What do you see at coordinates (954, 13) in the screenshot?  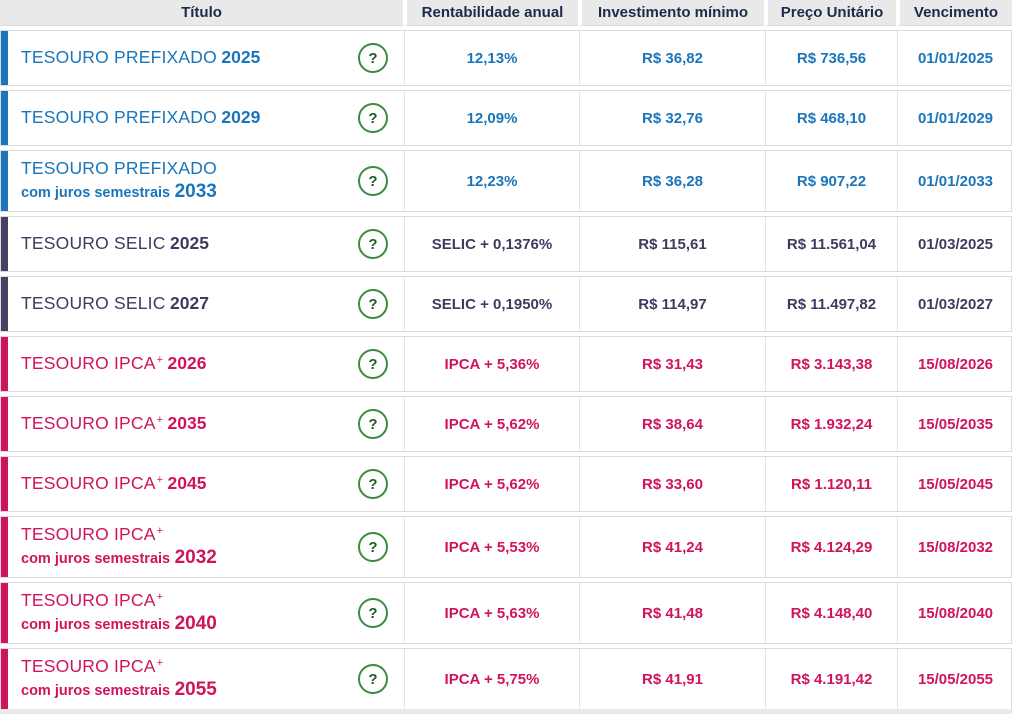 I see `column-header-vencimento: Vencimento` at bounding box center [954, 13].